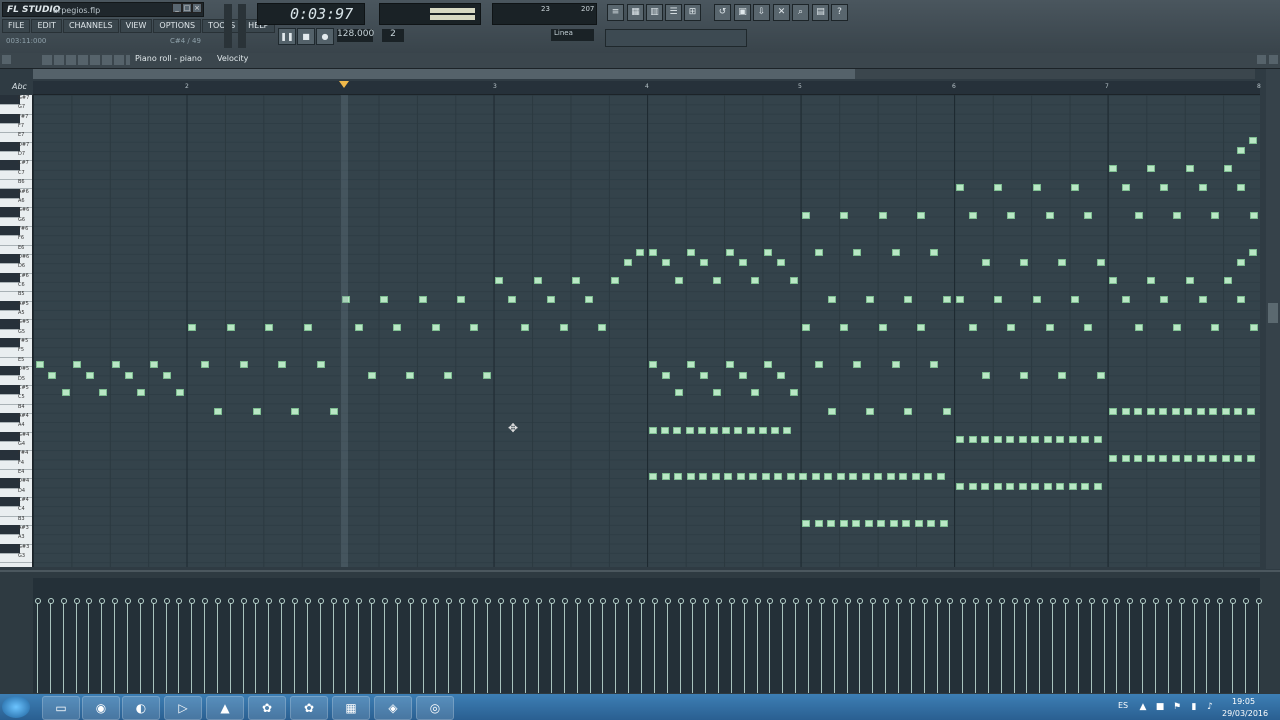  I want to click on ccleaner-icon: ◐, so click(141, 708).